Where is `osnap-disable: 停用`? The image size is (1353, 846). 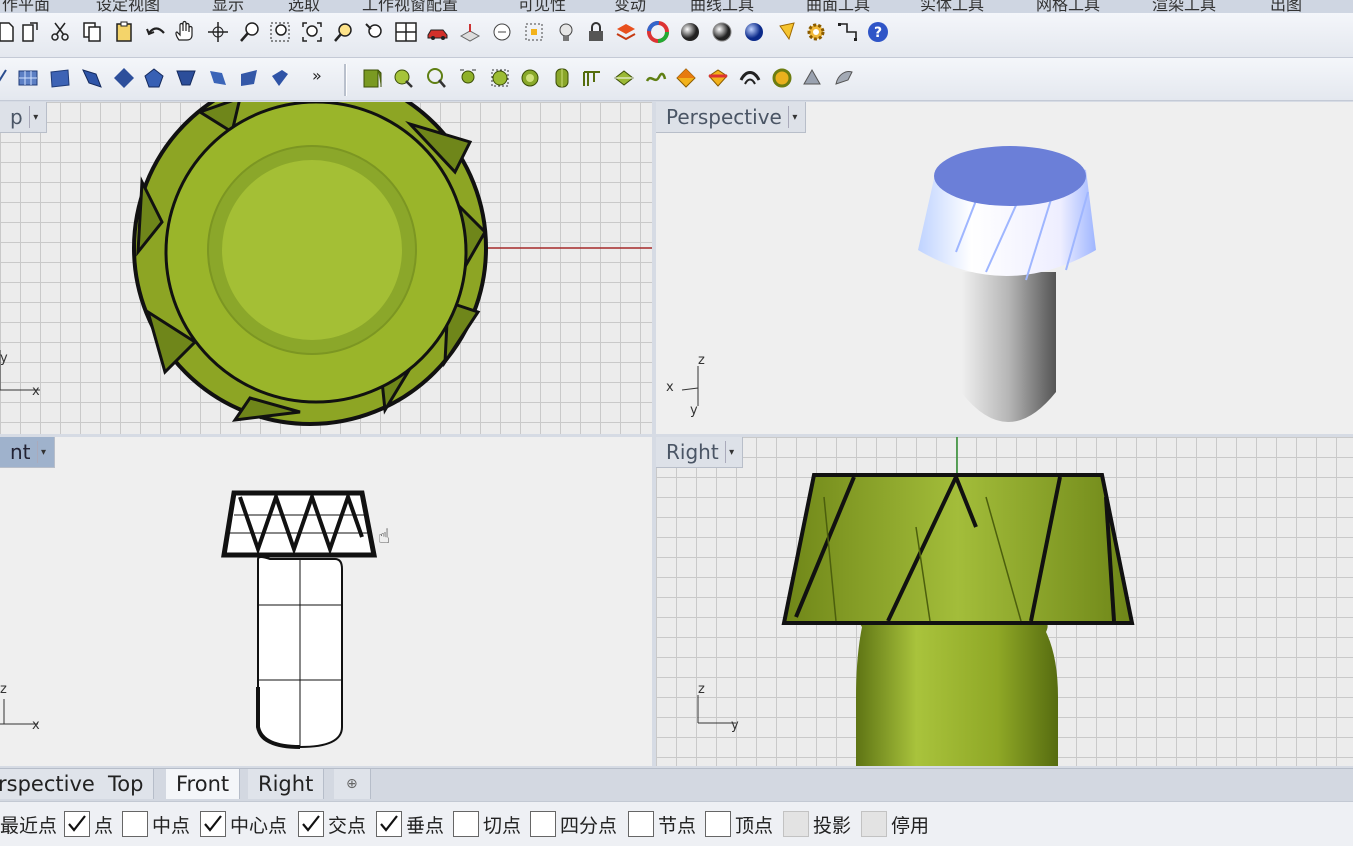 osnap-disable: 停用 is located at coordinates (895, 824).